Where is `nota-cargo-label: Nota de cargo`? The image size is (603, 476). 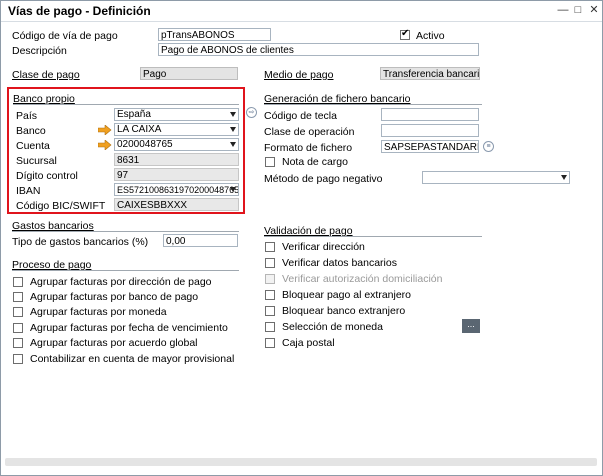
nota-cargo-label: Nota de cargo is located at coordinates (315, 162).